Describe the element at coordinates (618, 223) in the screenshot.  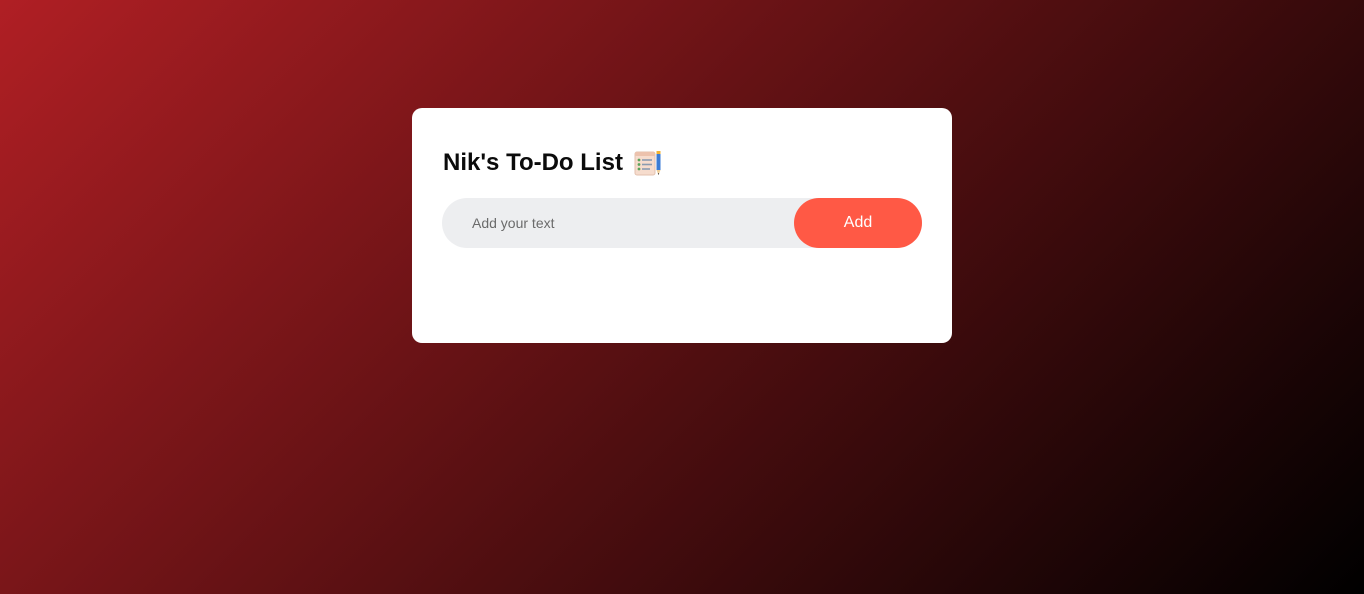
I see `task-input` at that location.